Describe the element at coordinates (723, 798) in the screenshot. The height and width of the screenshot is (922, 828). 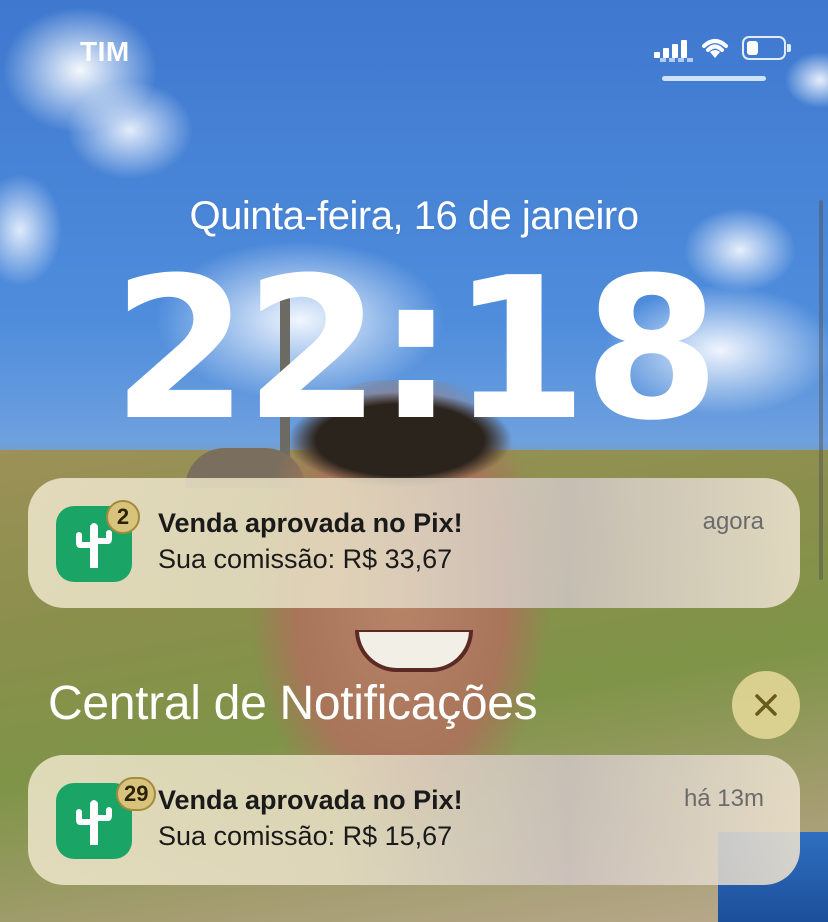
I see `notification-time: há 13m` at that location.